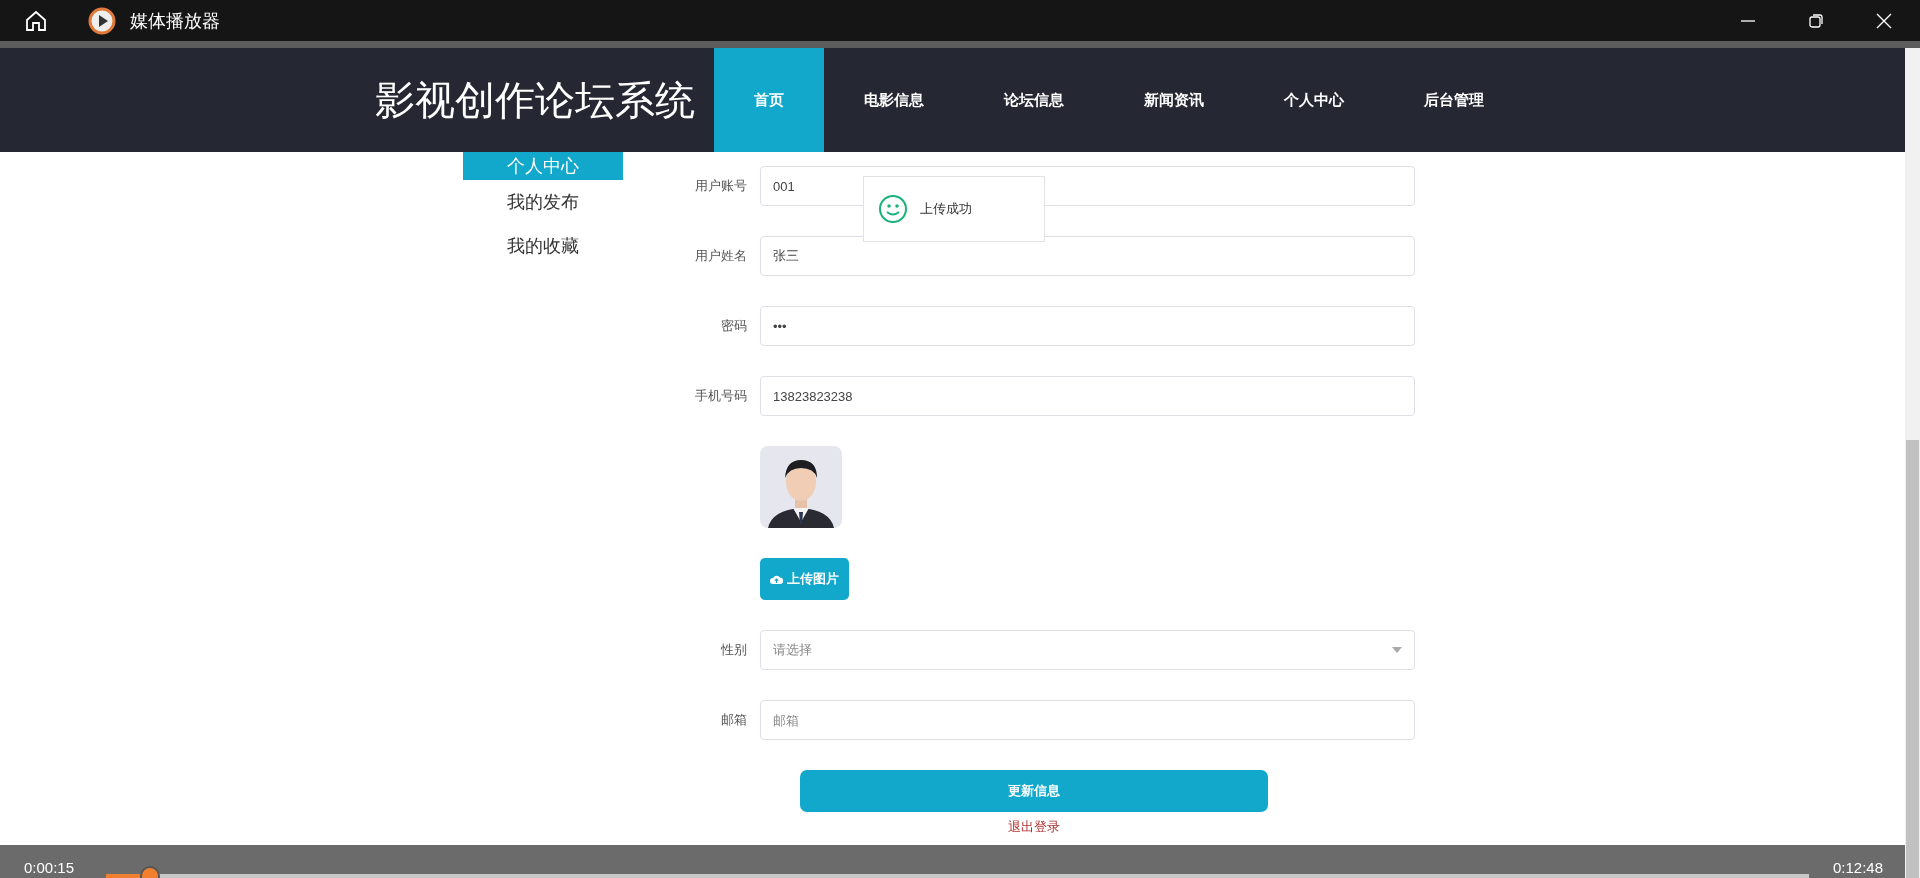  Describe the element at coordinates (535, 100) in the screenshot. I see `site-title: 影视创作论坛系统` at that location.